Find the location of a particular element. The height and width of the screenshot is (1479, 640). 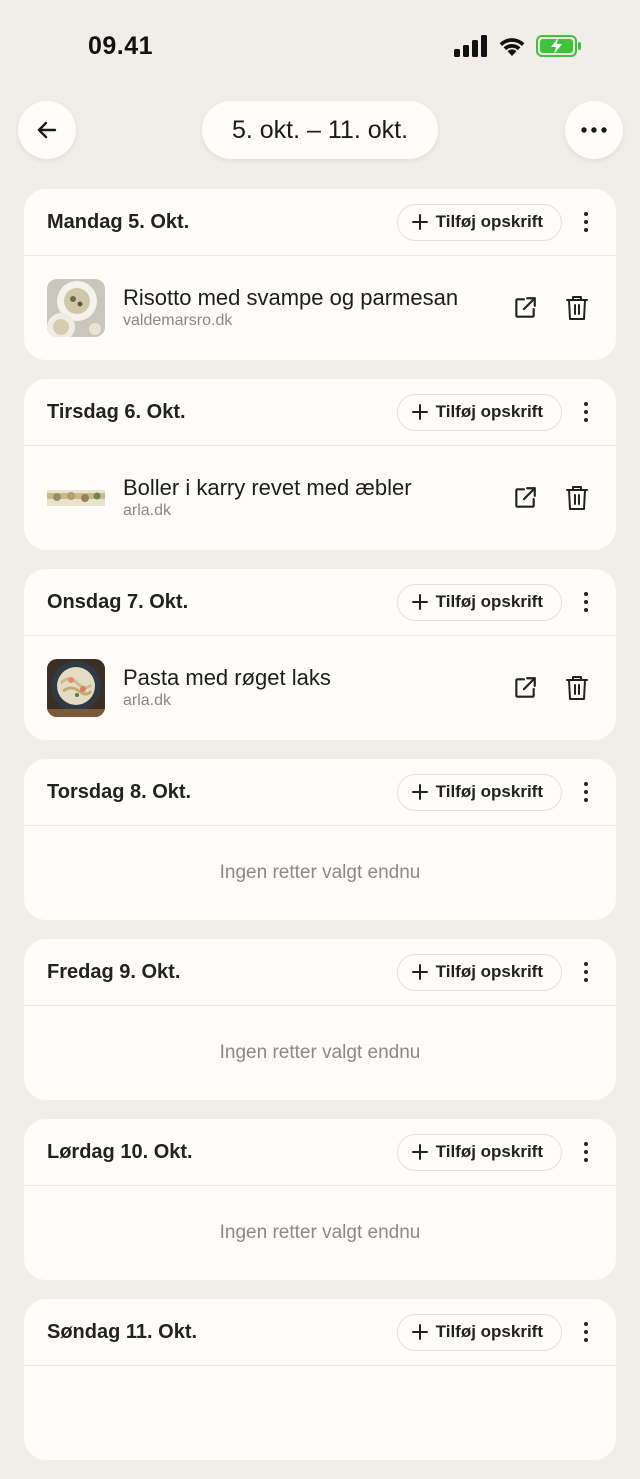

week-range-button: 5. okt. – 11. okt. is located at coordinates (320, 130).